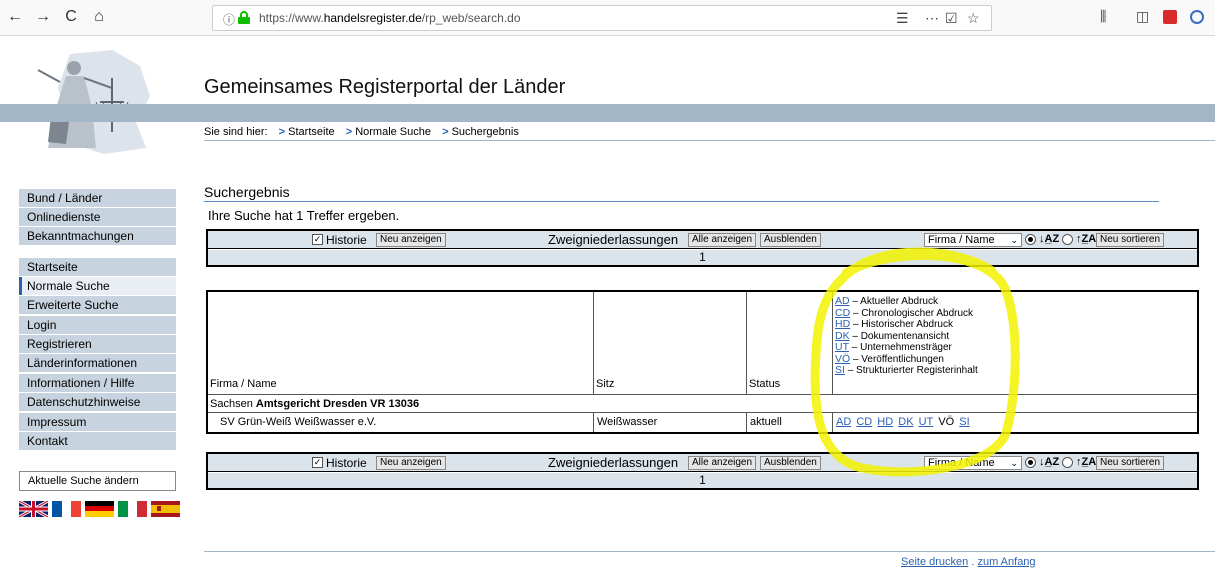 The width and height of the screenshot is (1215, 571). I want to click on reload-icon: C, so click(71, 17).